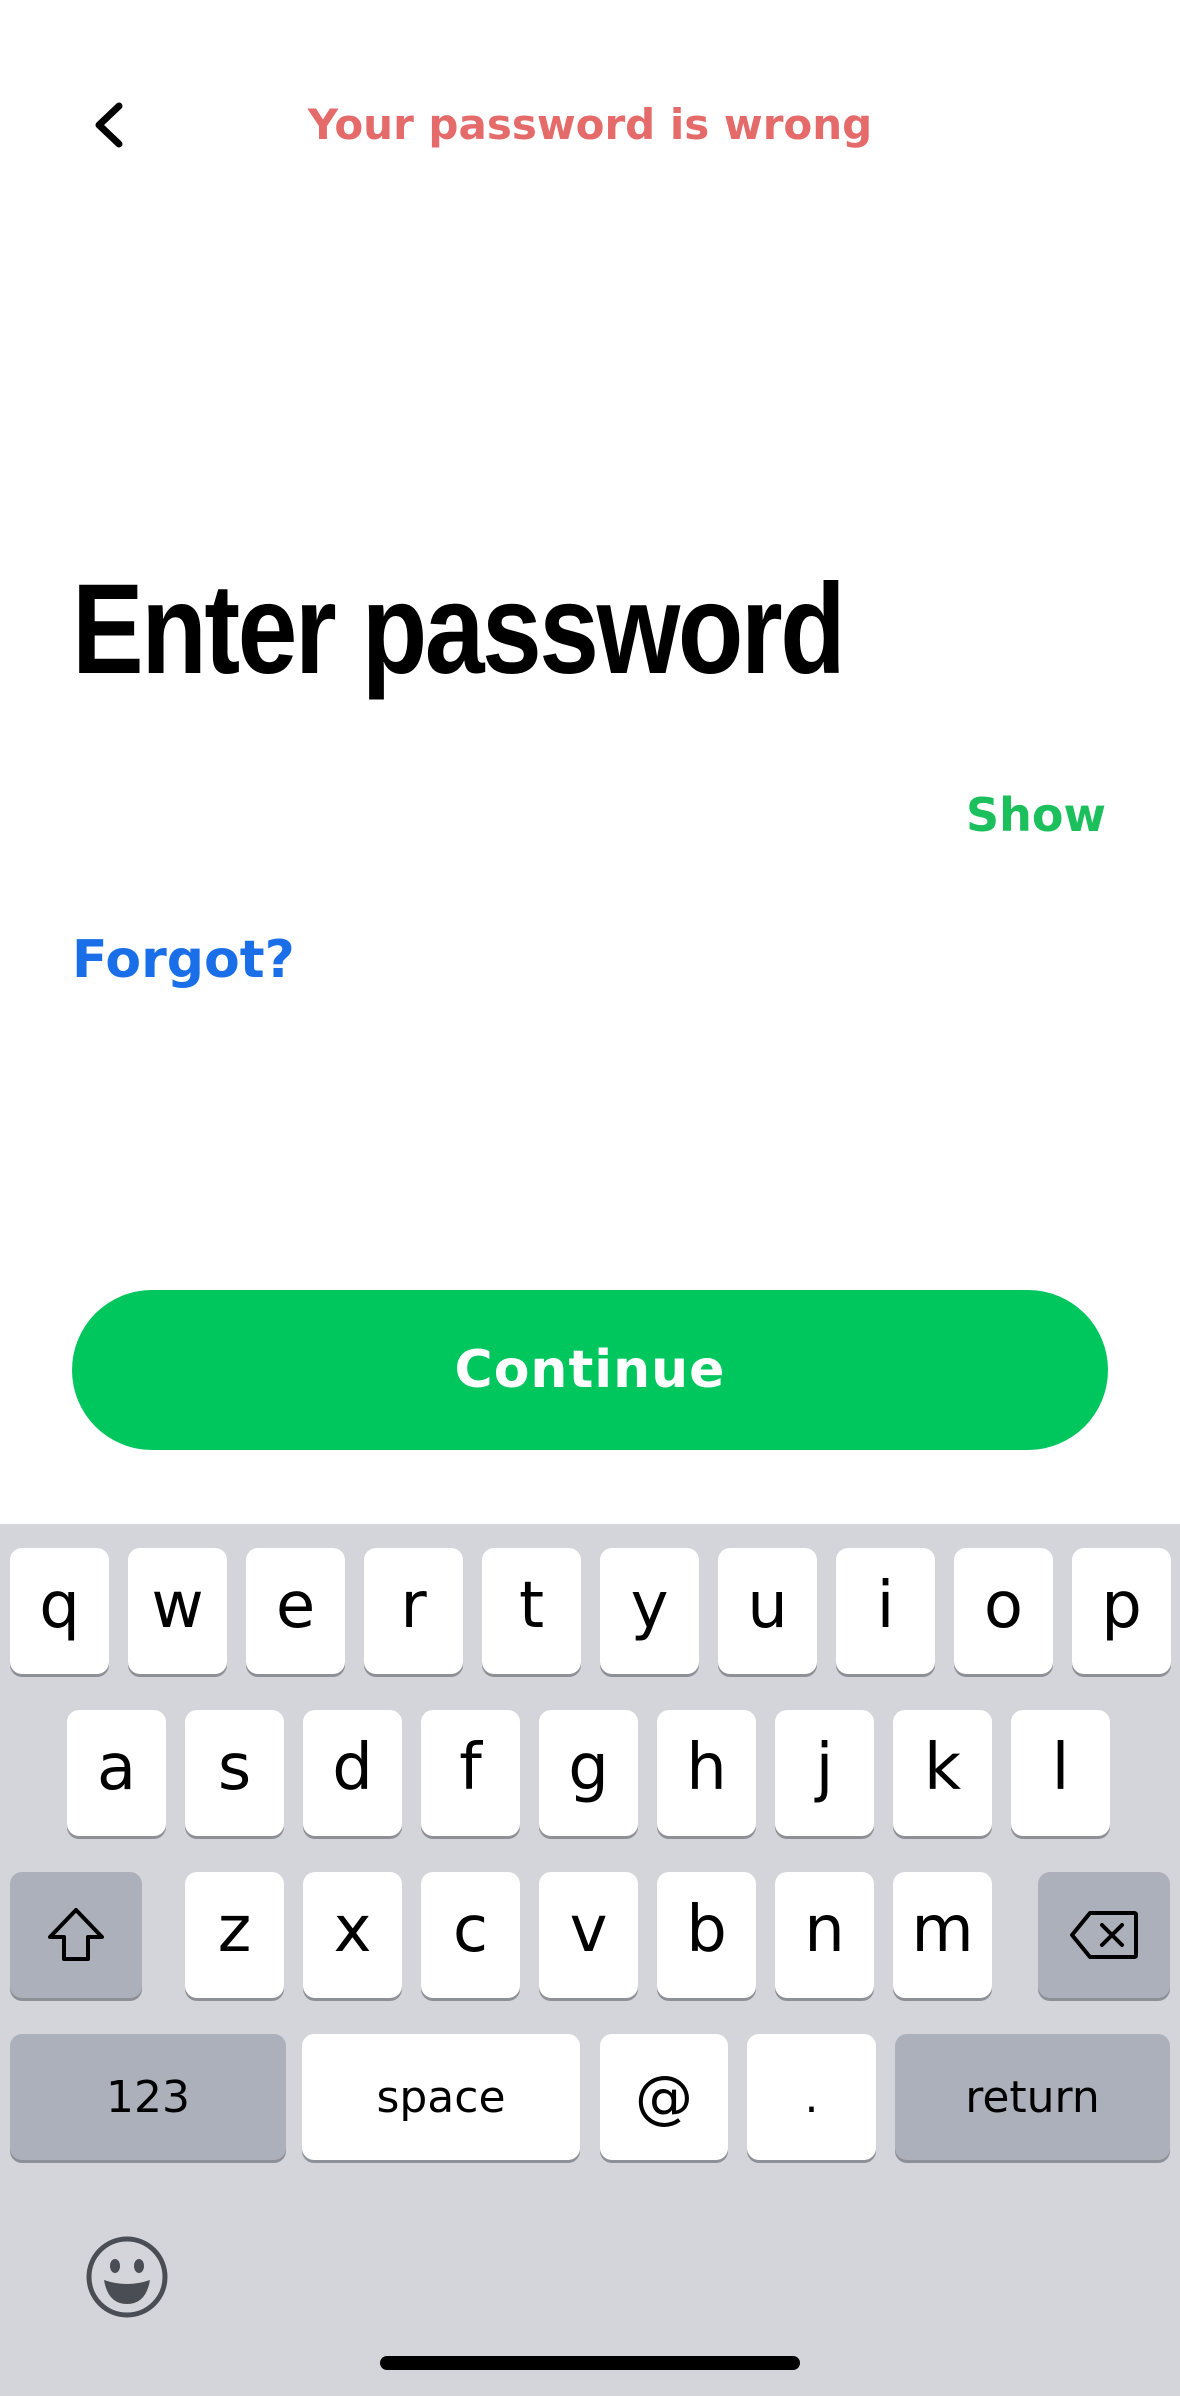 The width and height of the screenshot is (1180, 2396). I want to click on key-c: c, so click(470, 1935).